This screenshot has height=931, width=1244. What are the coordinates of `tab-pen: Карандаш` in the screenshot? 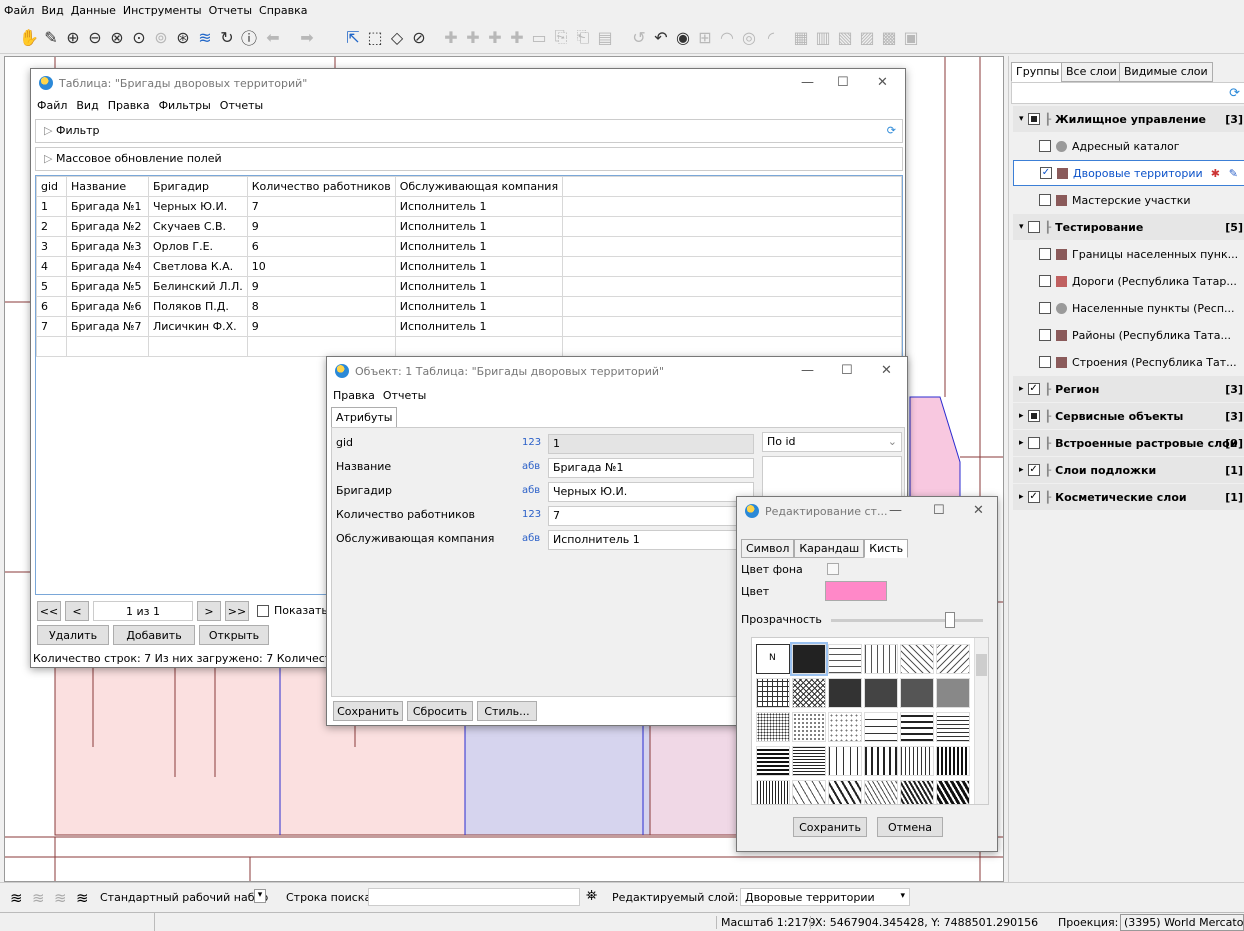 It's located at (829, 548).